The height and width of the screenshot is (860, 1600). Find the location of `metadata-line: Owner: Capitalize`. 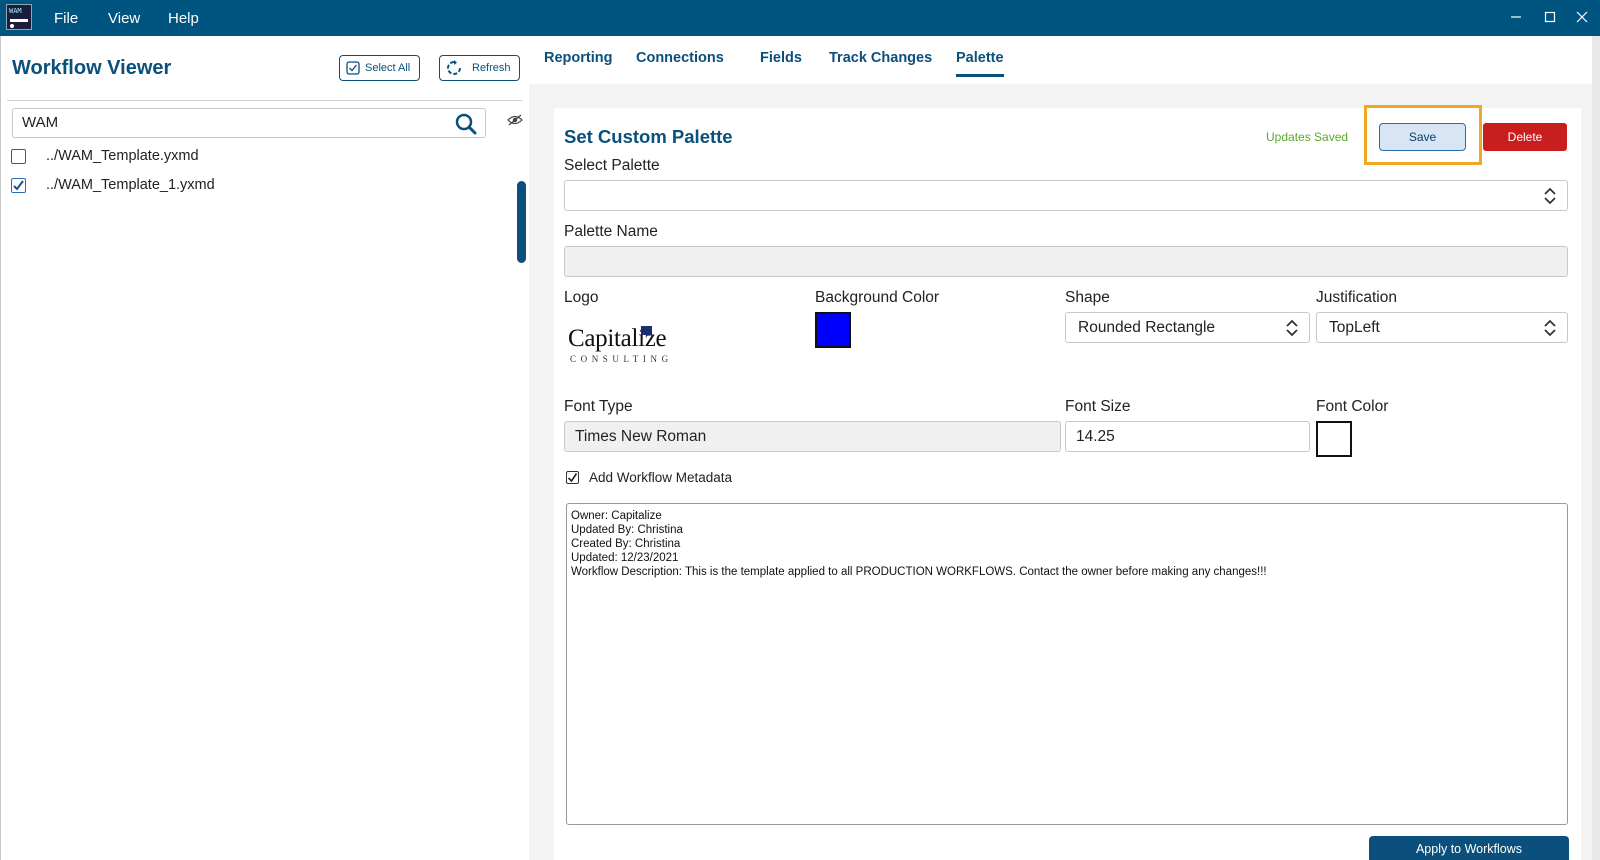

metadata-line: Owner: Capitalize is located at coordinates (616, 516).